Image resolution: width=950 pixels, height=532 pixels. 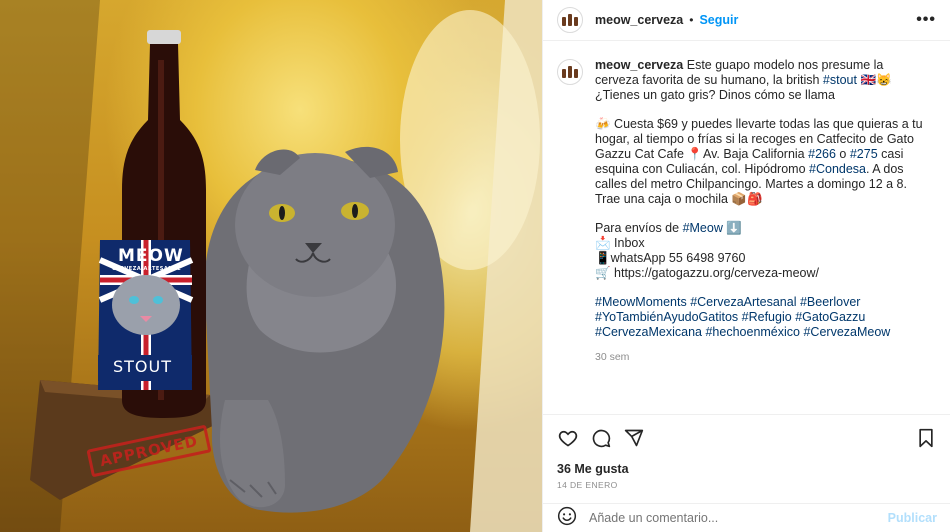 I want to click on caption-text-segment: ⬇️, so click(x=732, y=228).